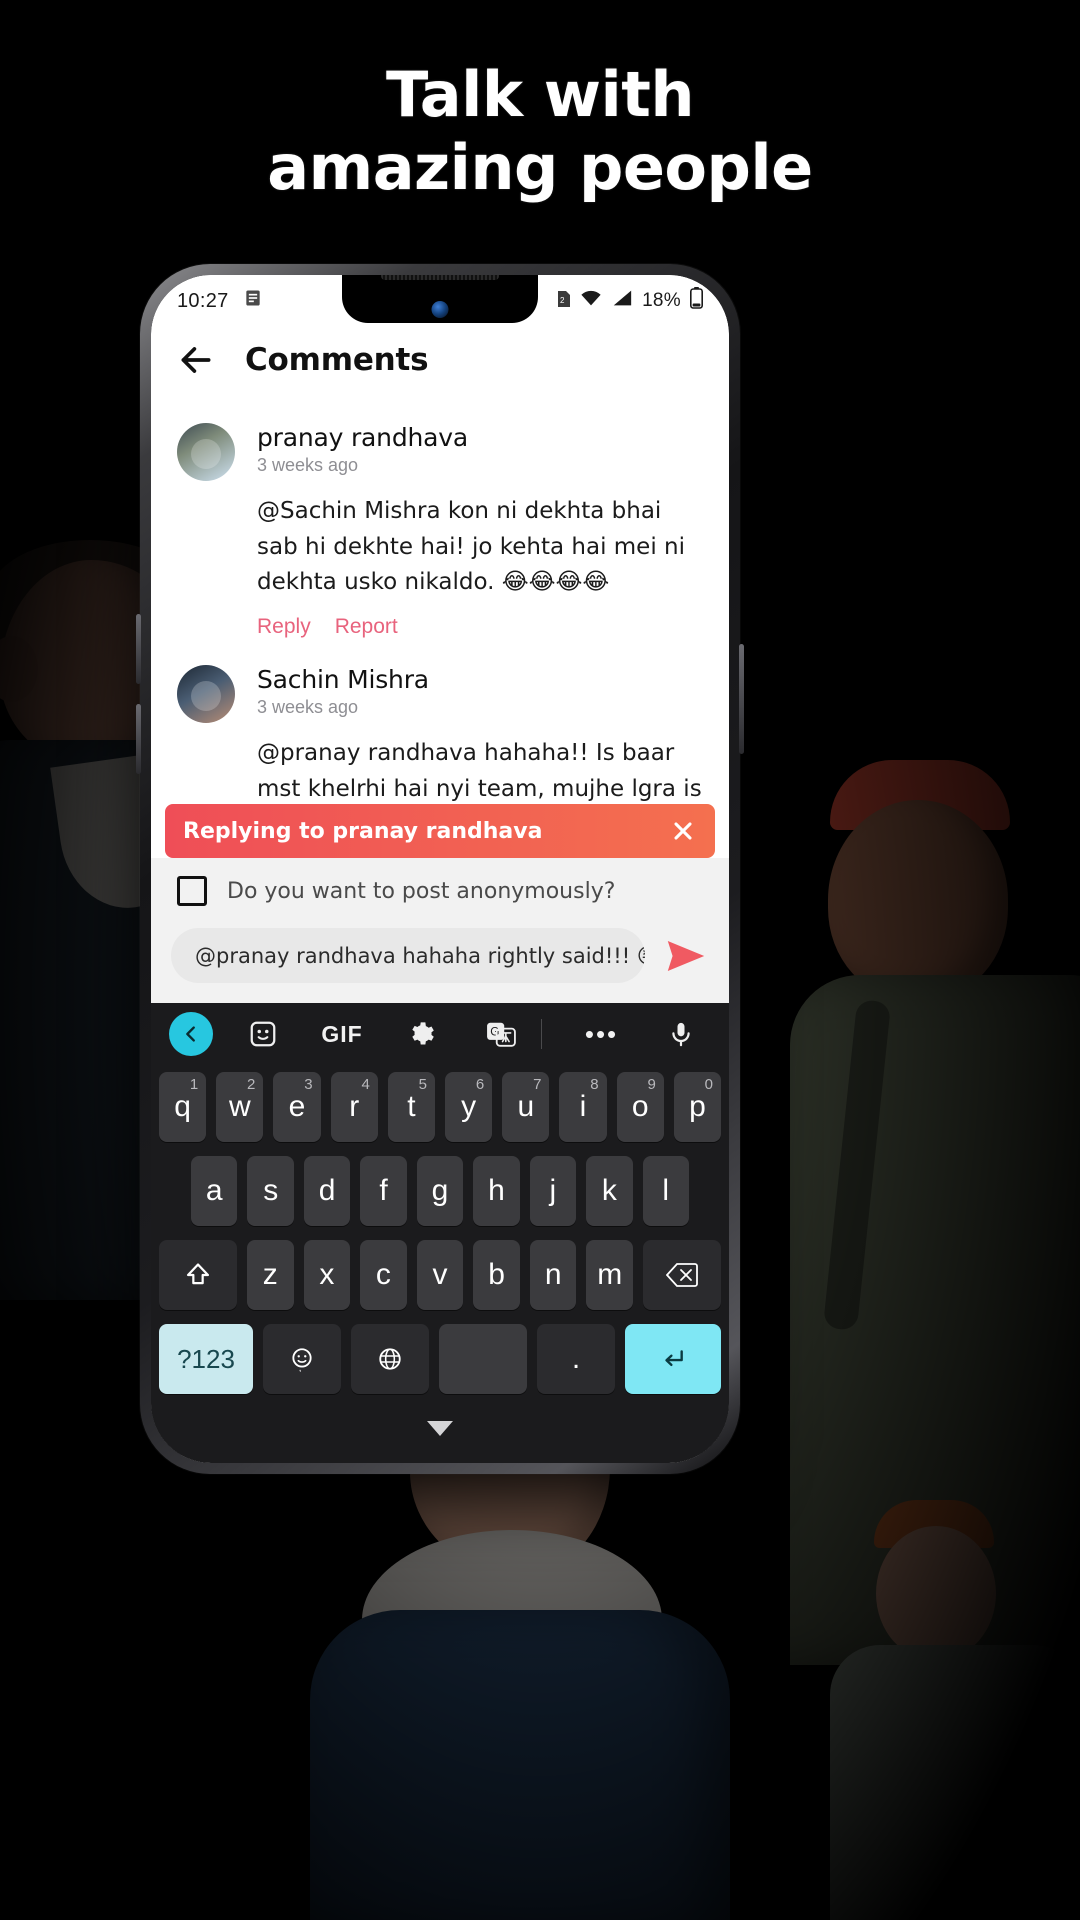 Image resolution: width=1080 pixels, height=1920 pixels. I want to click on key-y-number: 6, so click(480, 1084).